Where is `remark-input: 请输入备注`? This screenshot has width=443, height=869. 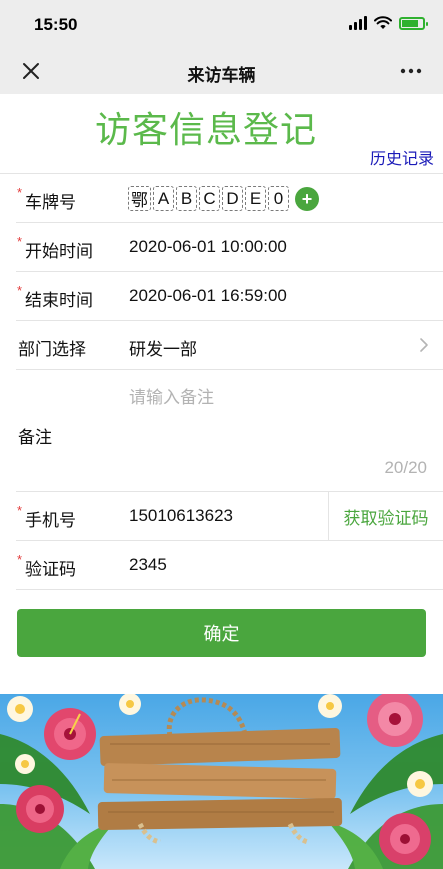
remark-input: 请输入备注 is located at coordinates (171, 395).